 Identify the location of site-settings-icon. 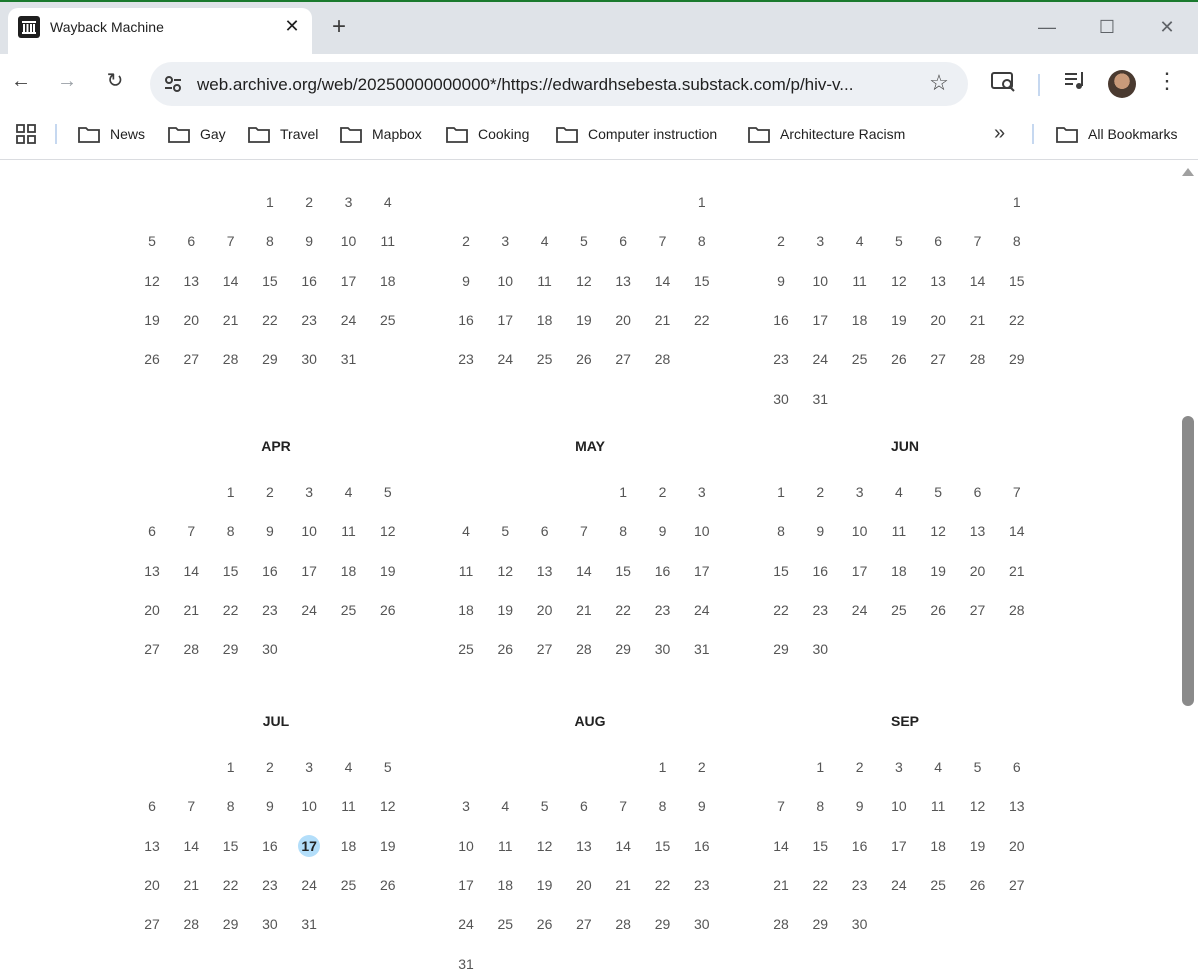
(173, 84).